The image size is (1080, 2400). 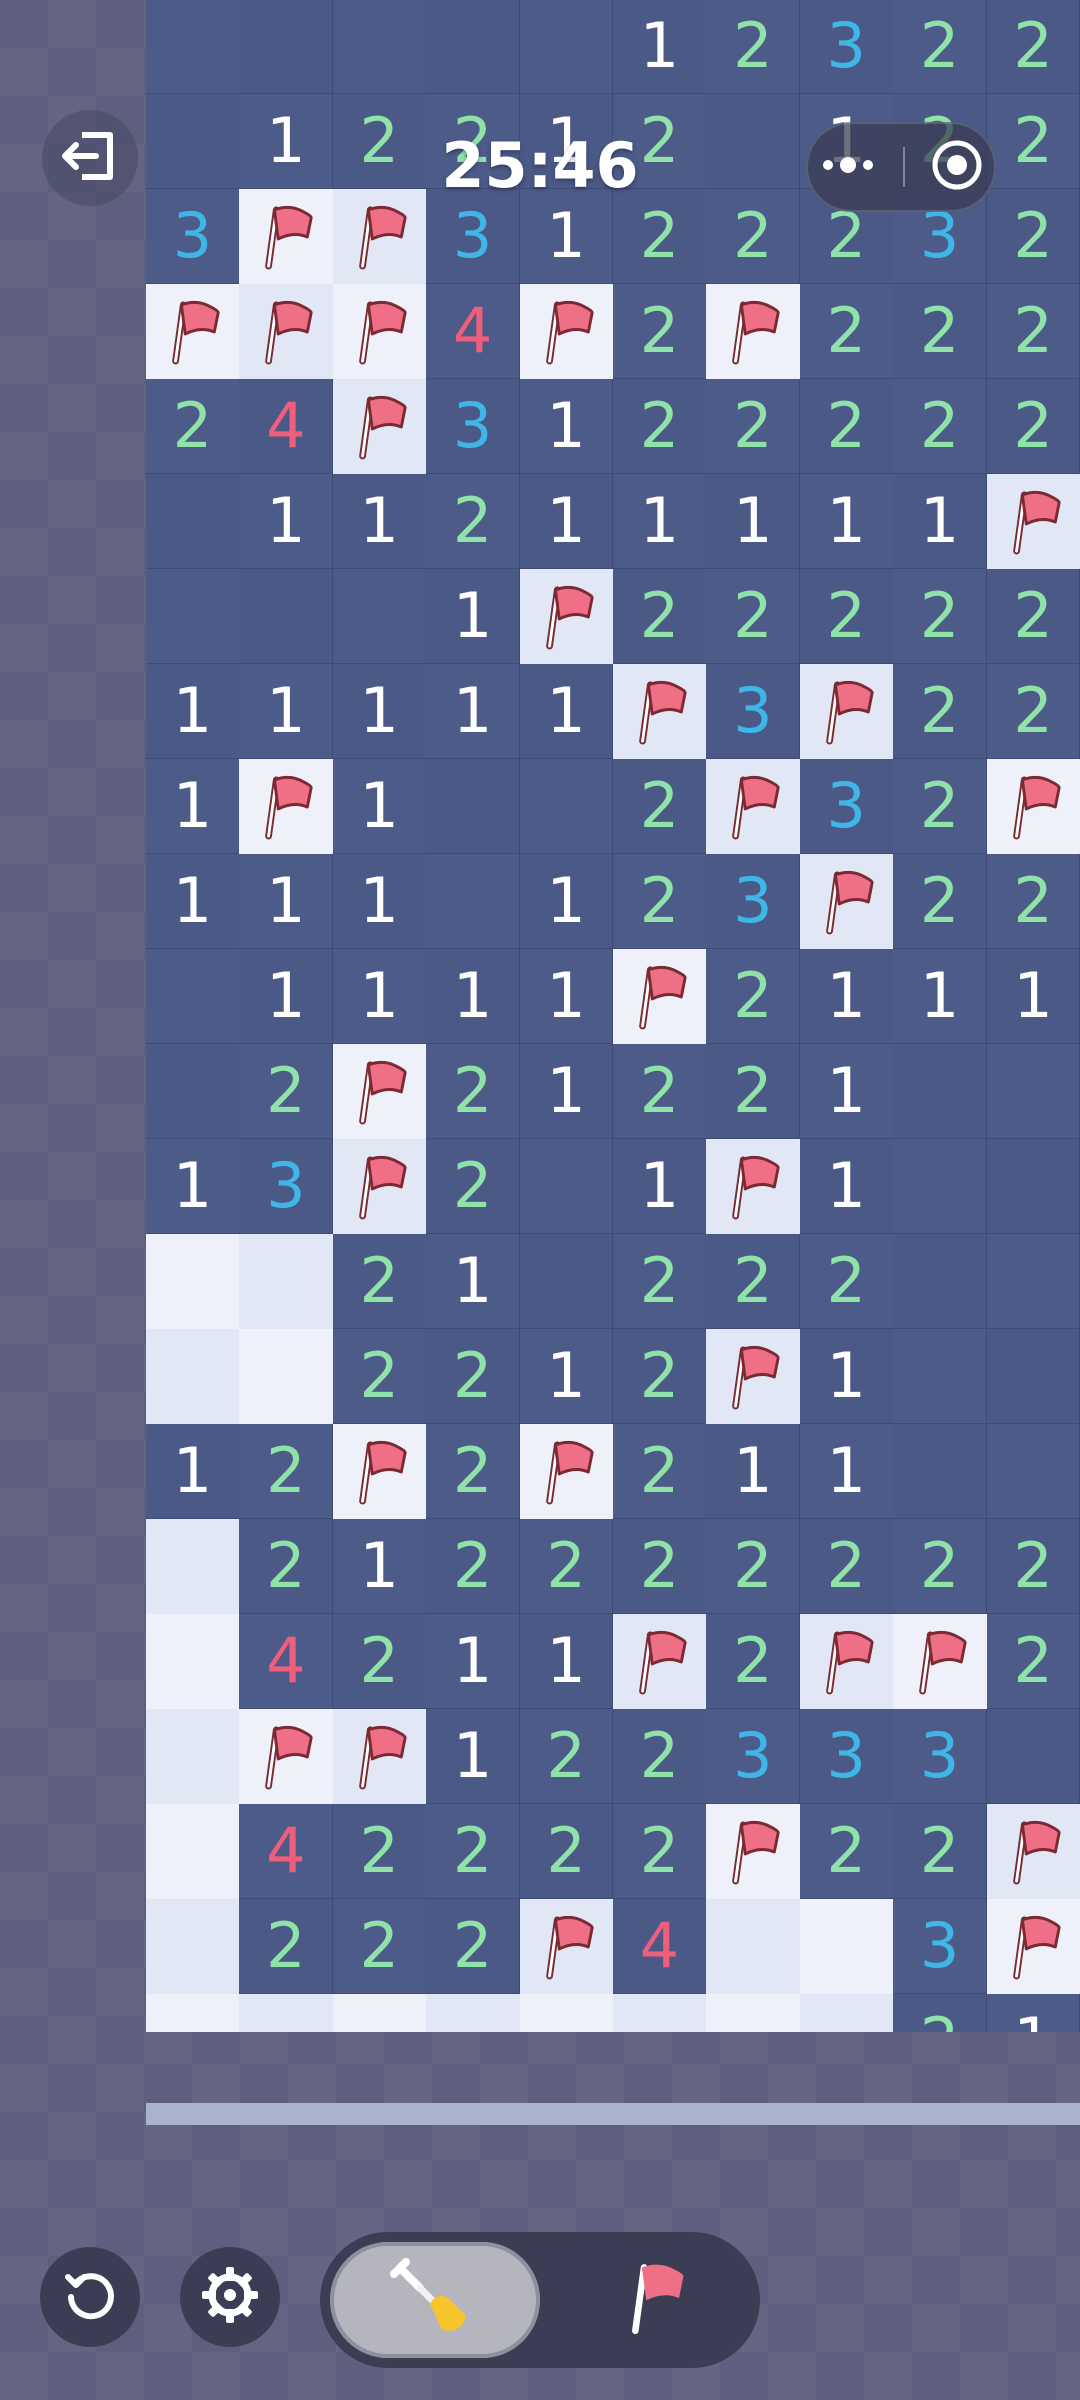 What do you see at coordinates (90, 2297) in the screenshot?
I see `restart-button` at bounding box center [90, 2297].